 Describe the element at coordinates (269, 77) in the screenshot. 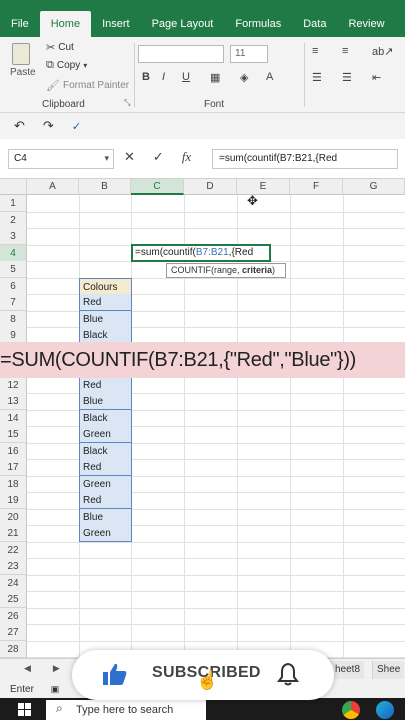

I see `font-color-icon: A` at that location.